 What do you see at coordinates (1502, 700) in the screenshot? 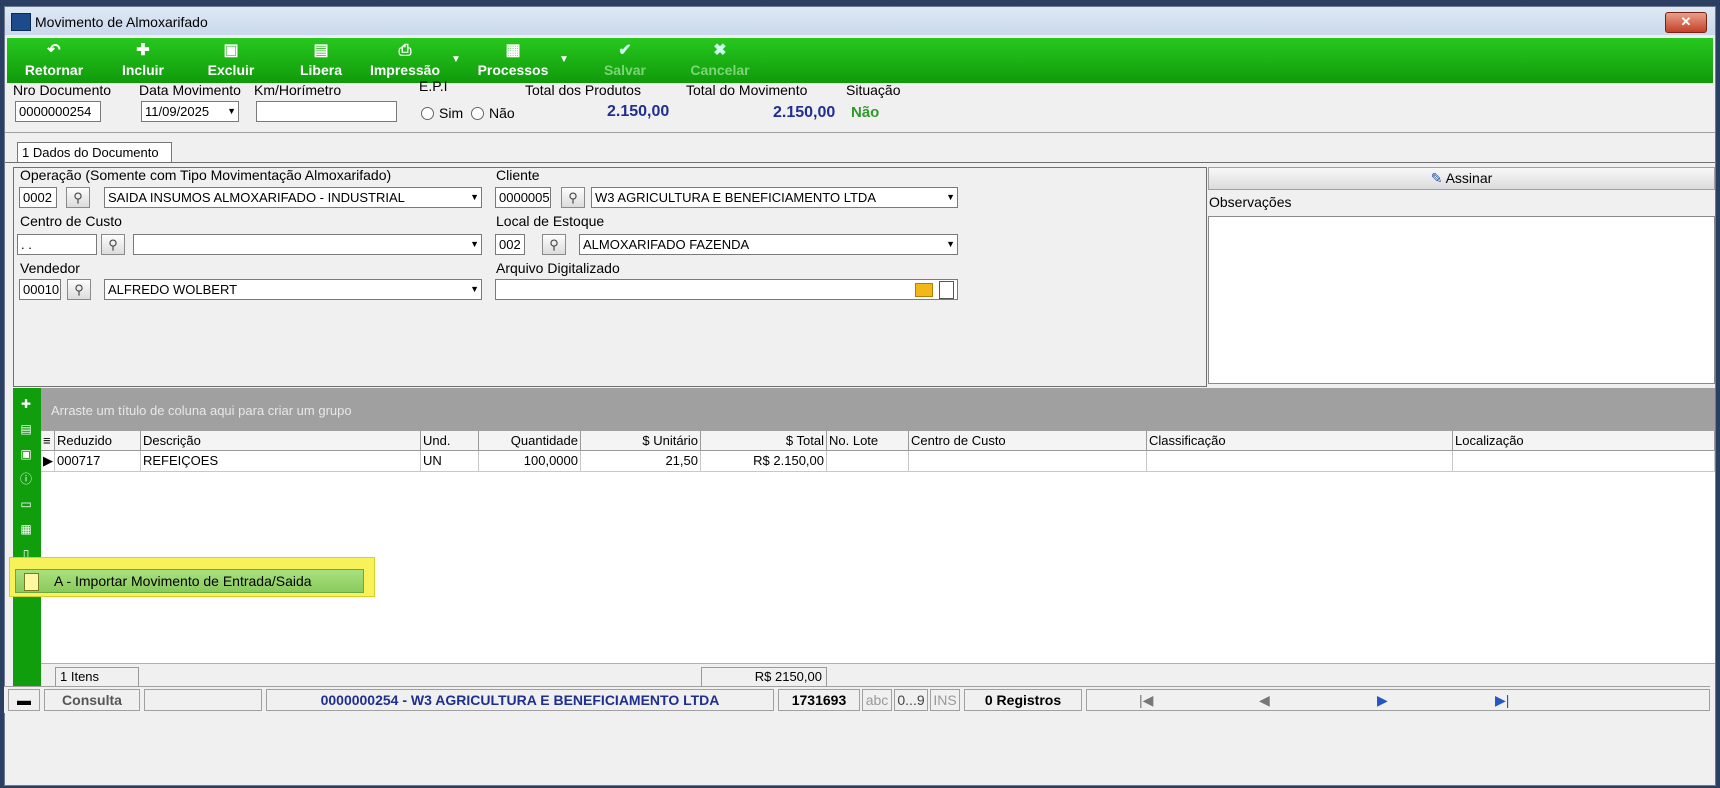
I see `last-record-icon: ▶|` at bounding box center [1502, 700].